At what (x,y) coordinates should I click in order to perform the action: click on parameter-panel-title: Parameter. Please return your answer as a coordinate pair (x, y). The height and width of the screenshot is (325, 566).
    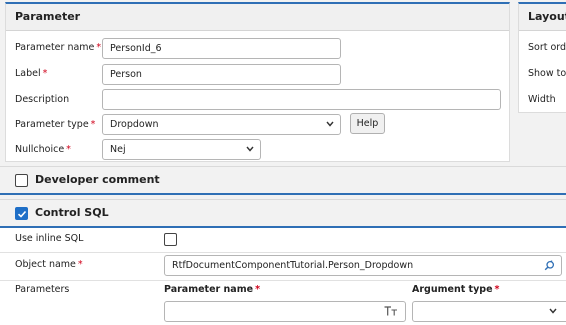
    Looking at the image, I should click on (257, 17).